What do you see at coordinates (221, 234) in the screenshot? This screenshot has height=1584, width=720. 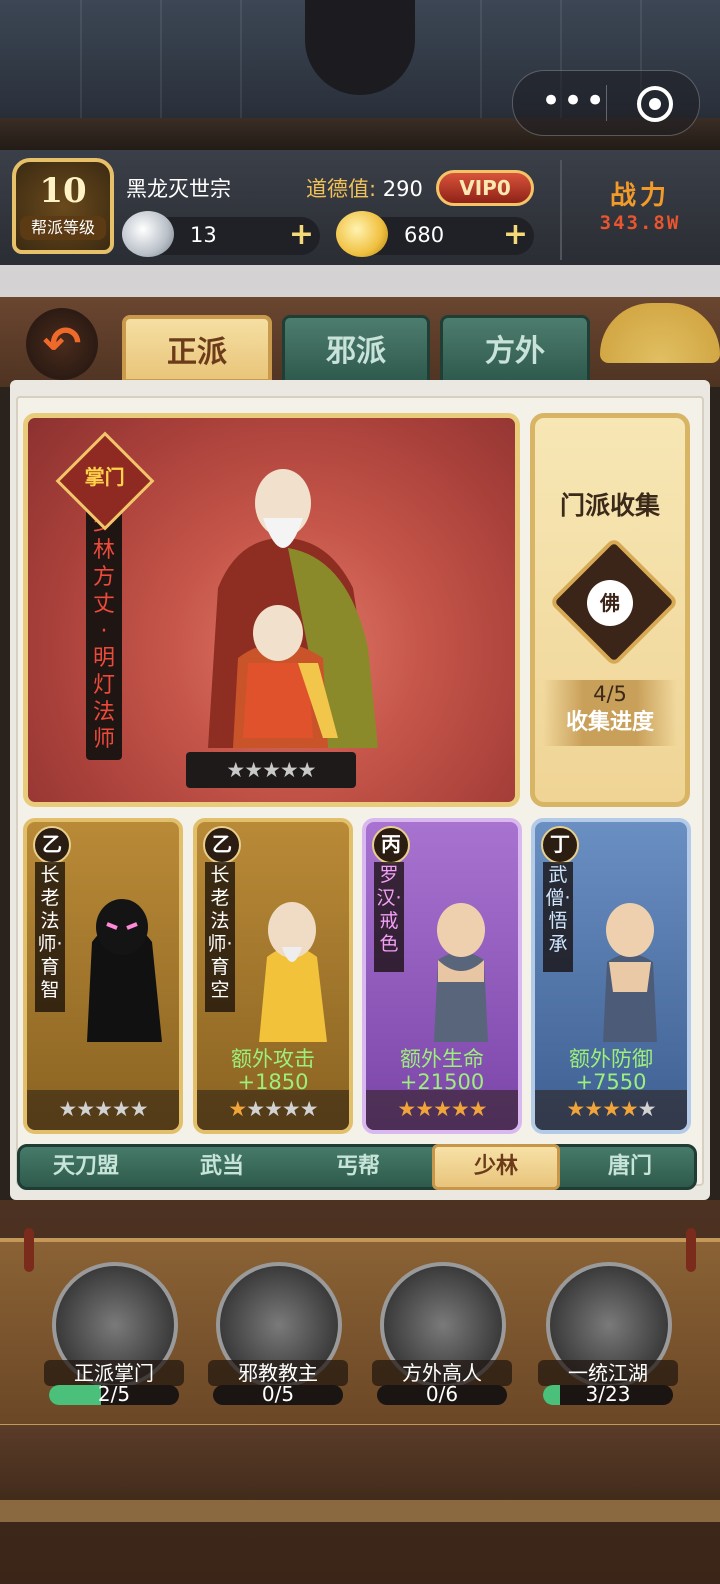 I see `silver-currency: 13 +` at bounding box center [221, 234].